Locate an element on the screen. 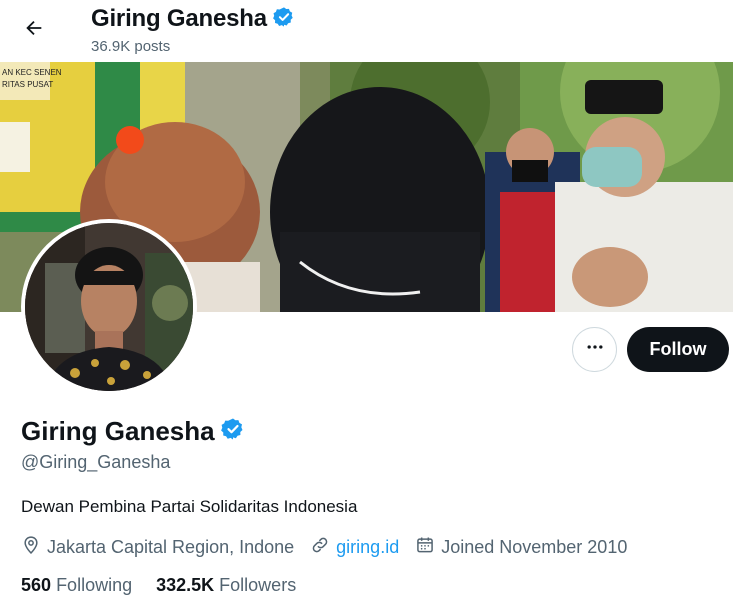 The image size is (733, 605). joined-item: Joined November 2010 is located at coordinates (521, 547).